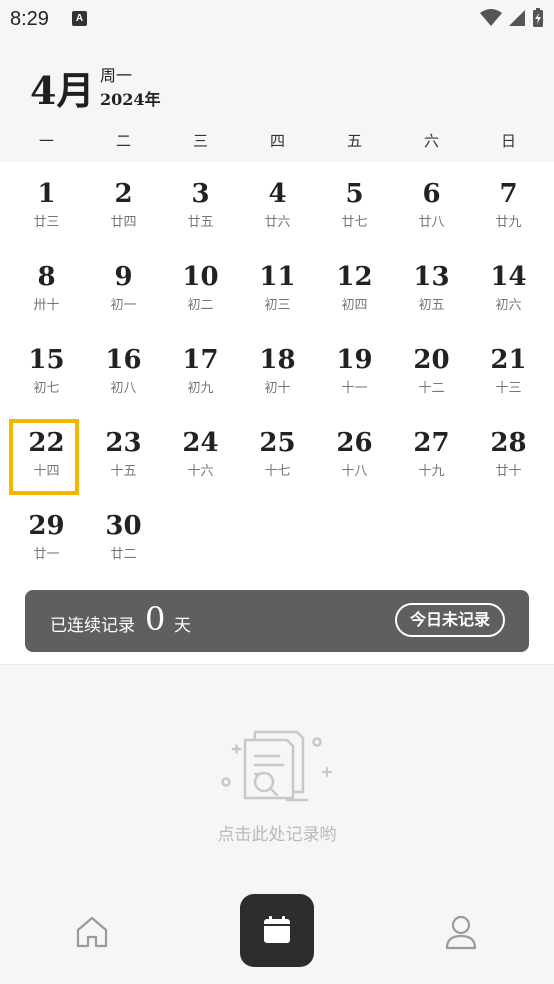 This screenshot has height=984, width=554. I want to click on calendar-day: 21 十三, so click(508, 379).